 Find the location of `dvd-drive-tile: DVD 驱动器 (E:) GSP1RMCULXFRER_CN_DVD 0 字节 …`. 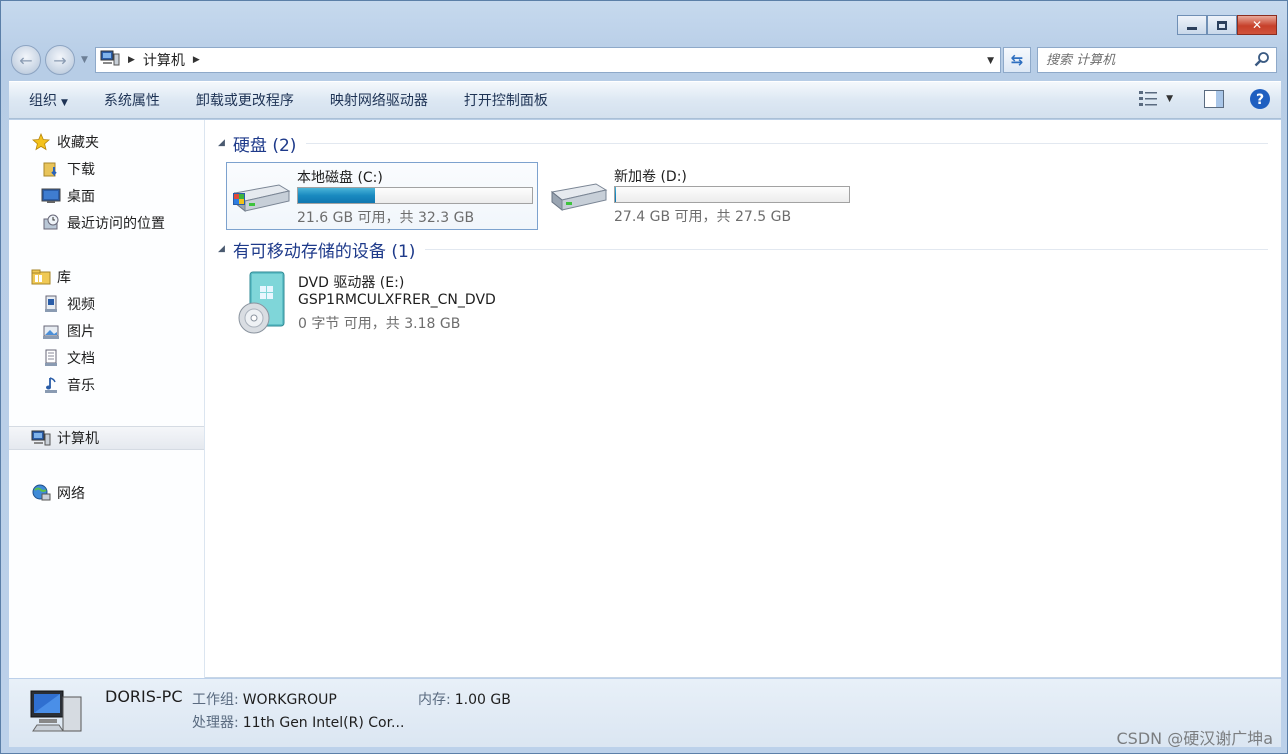

dvd-drive-tile: DVD 驱动器 (E:) GSP1RMCULXFRER_CN_DVD 0 字节 … is located at coordinates (428, 303).